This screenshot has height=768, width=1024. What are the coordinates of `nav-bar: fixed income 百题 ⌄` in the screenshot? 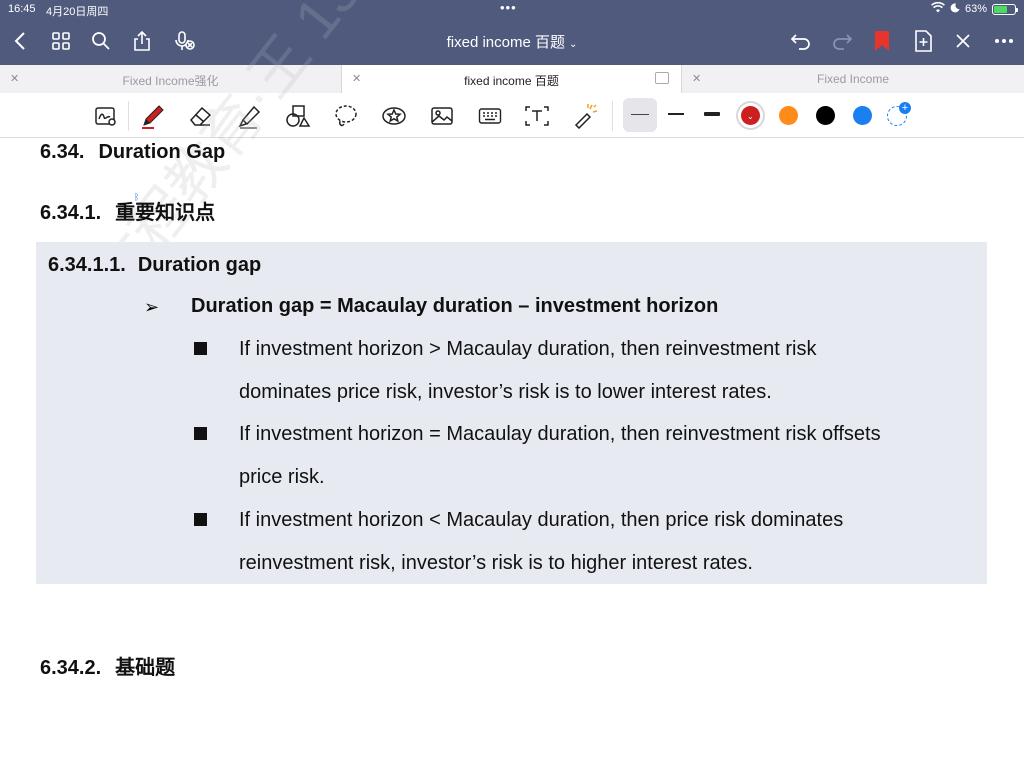 It's located at (512, 41).